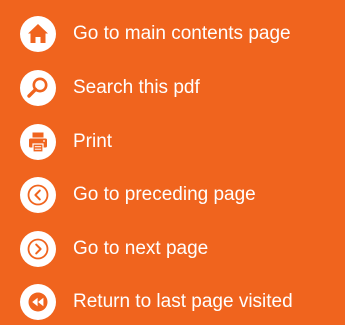 The width and height of the screenshot is (345, 325). I want to click on search-icon, so click(37, 87).